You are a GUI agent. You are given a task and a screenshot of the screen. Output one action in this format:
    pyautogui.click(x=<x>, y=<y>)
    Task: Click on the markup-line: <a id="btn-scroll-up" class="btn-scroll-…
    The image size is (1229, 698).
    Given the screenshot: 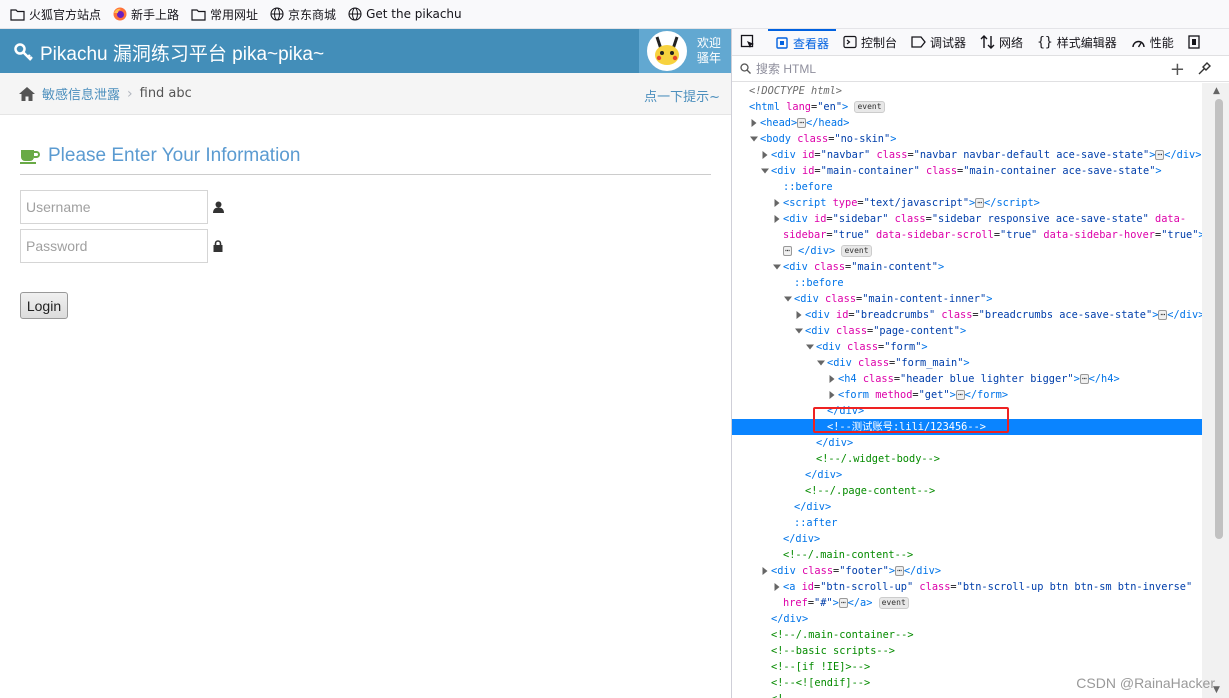 What is the action you would take?
    pyautogui.click(x=967, y=587)
    